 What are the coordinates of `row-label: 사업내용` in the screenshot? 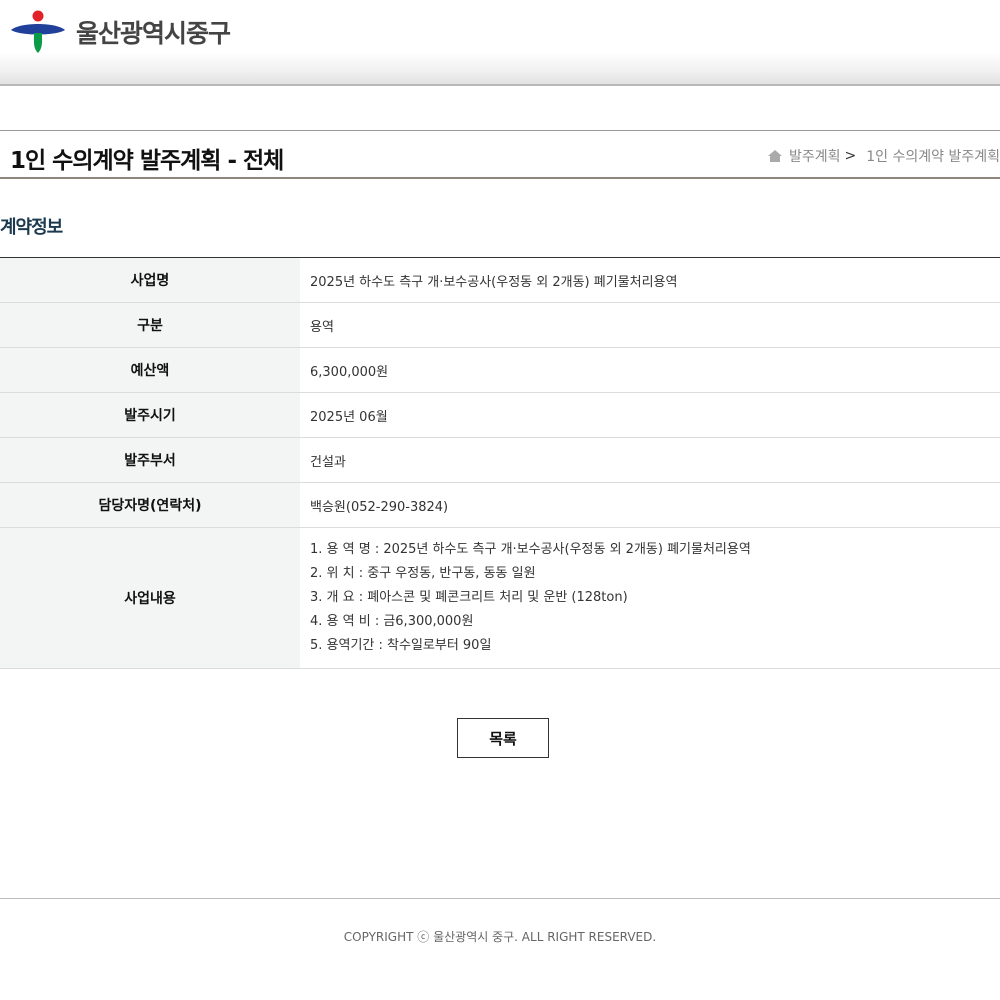 It's located at (150, 598).